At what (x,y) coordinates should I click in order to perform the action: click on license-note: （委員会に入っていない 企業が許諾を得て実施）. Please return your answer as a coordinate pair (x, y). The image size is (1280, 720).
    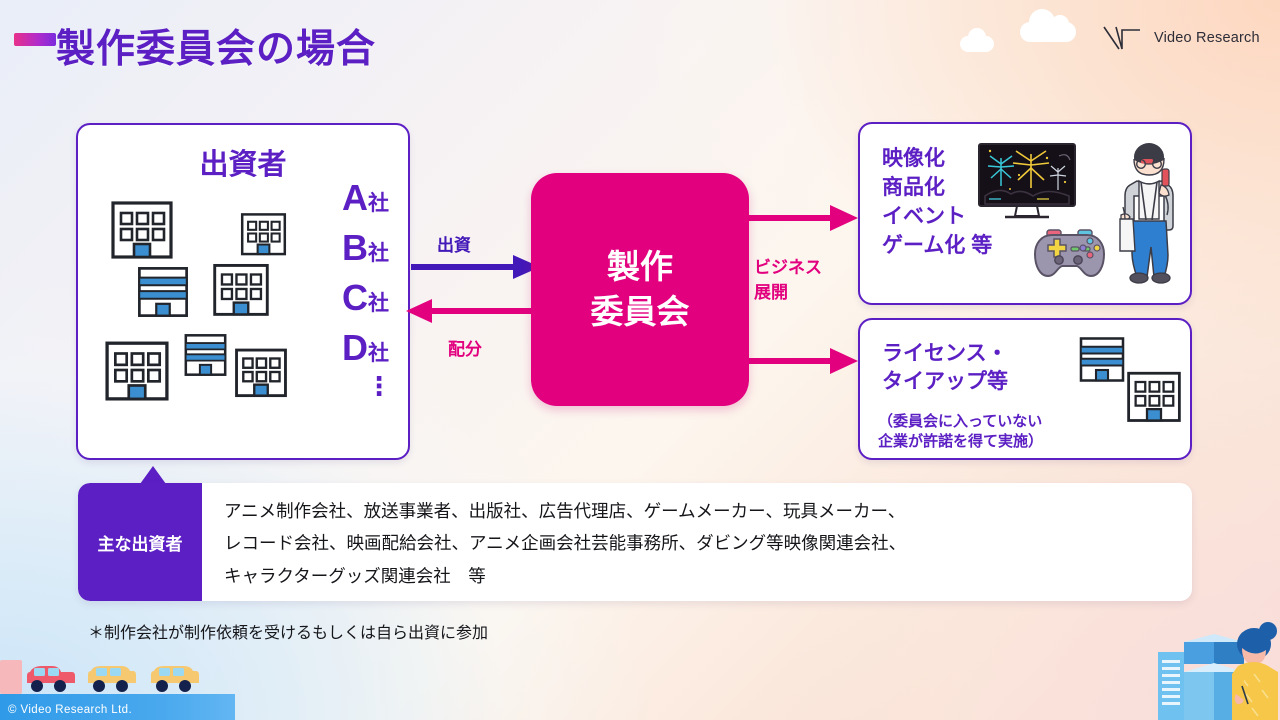
    Looking at the image, I should click on (961, 431).